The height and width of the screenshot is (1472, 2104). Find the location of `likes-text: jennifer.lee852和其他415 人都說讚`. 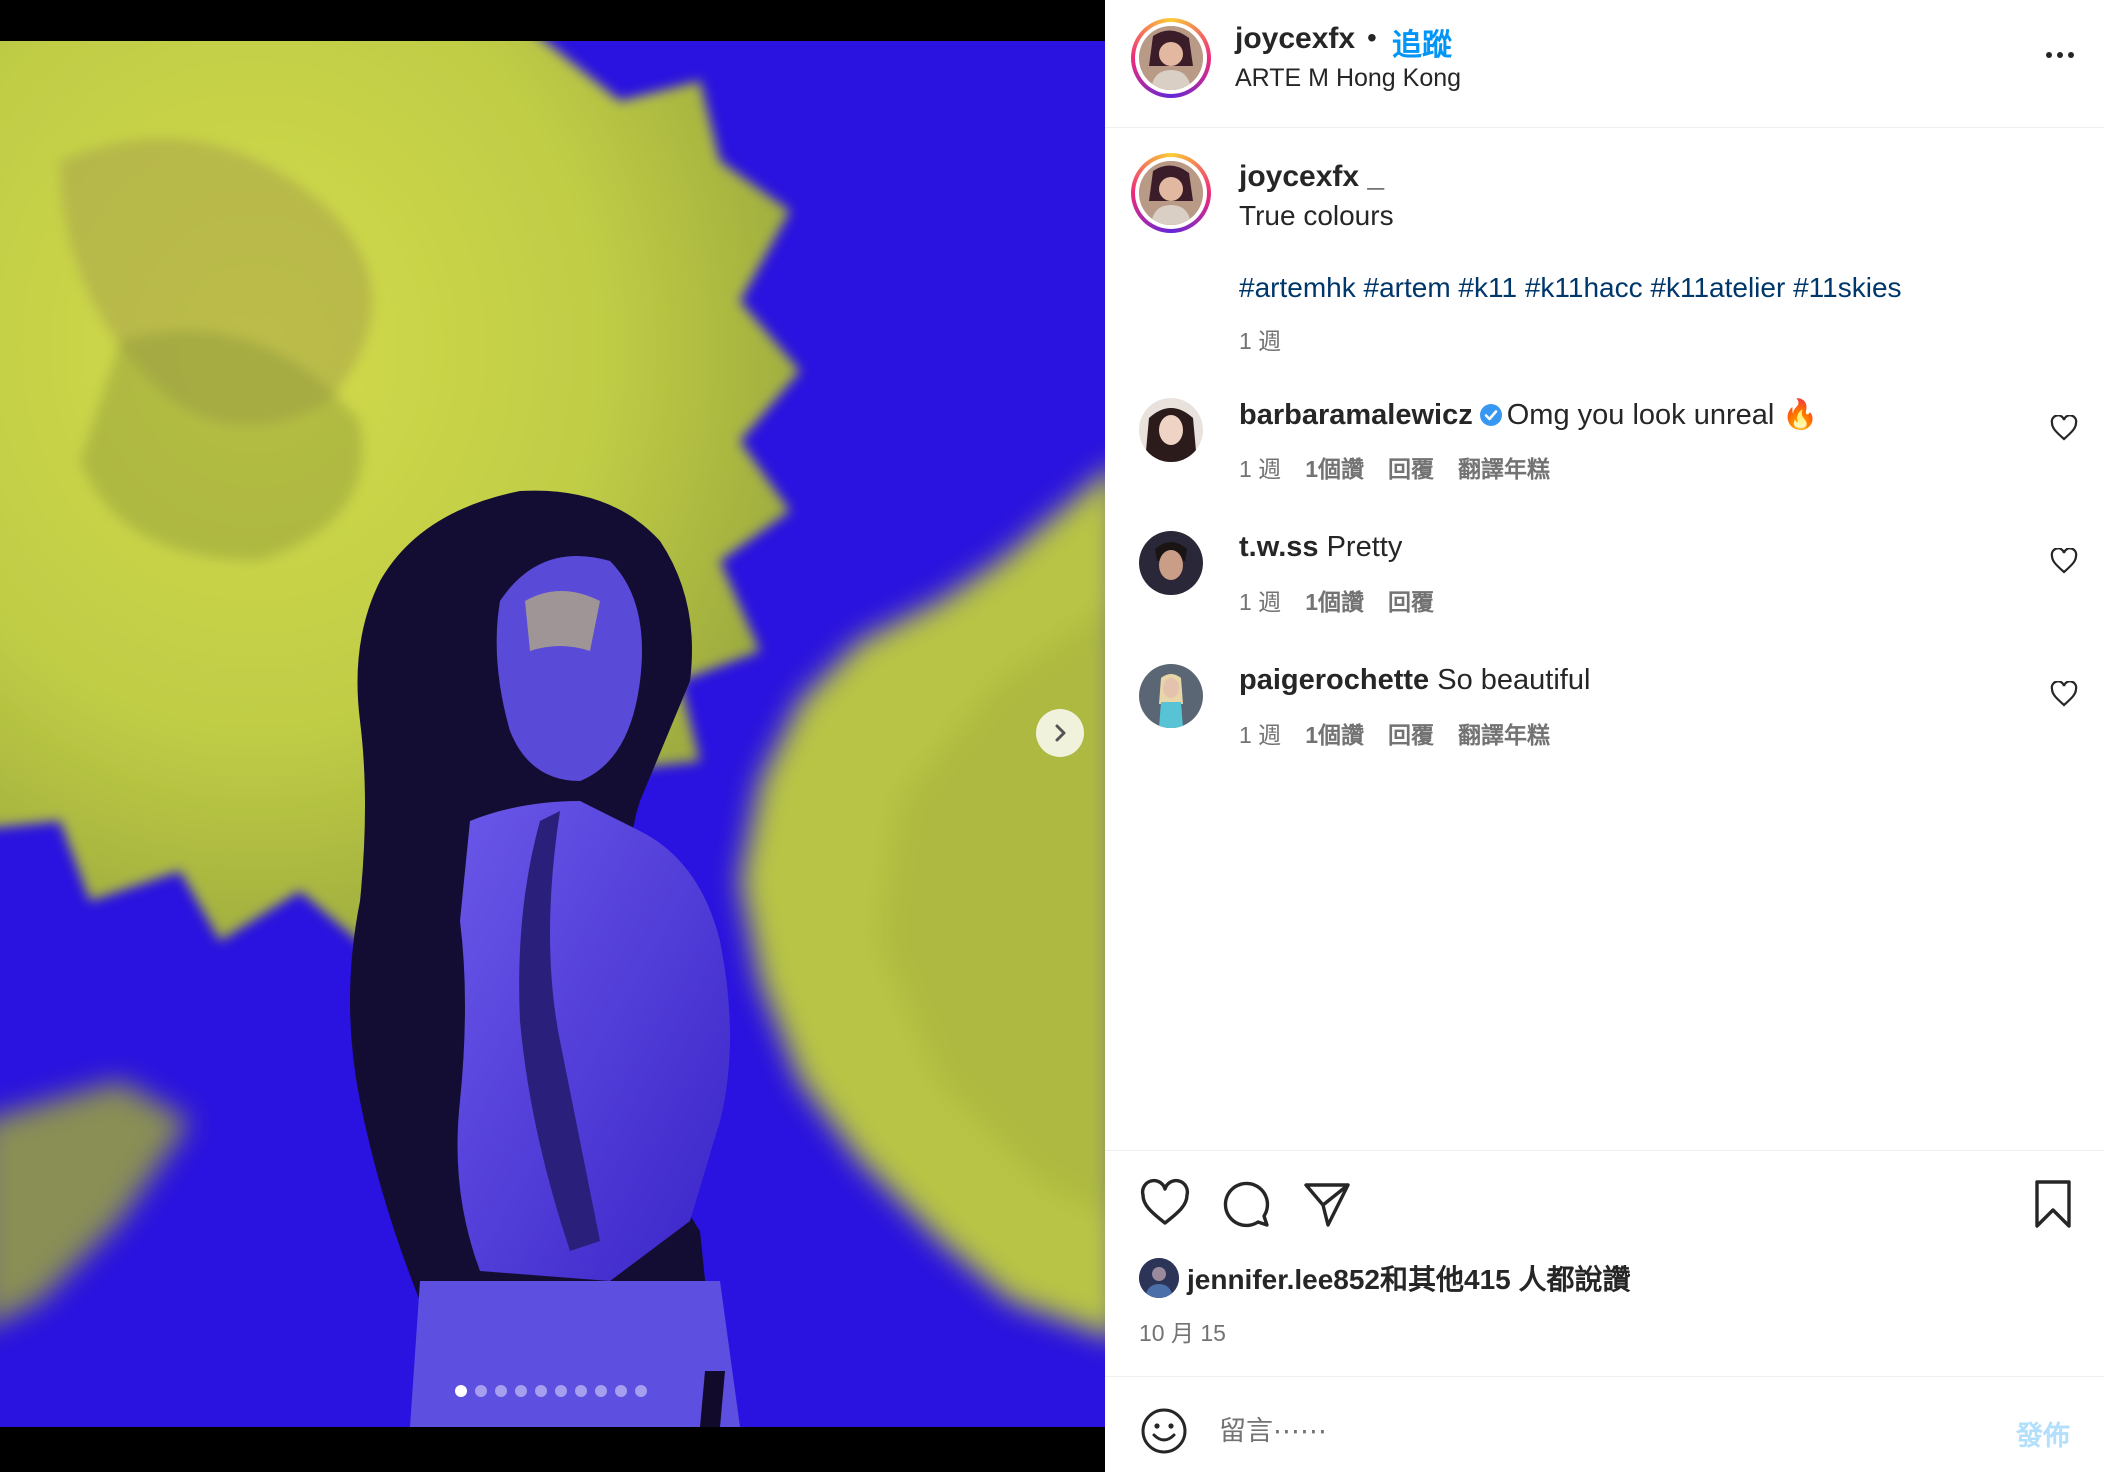

likes-text: jennifer.lee852和其他415 人都說讚 is located at coordinates (1409, 1278).